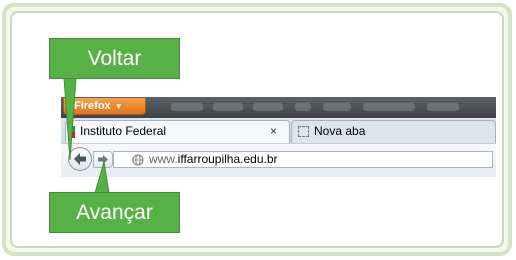 The width and height of the screenshot is (516, 260). Describe the element at coordinates (70, 119) in the screenshot. I see `voltar-pointer` at that location.